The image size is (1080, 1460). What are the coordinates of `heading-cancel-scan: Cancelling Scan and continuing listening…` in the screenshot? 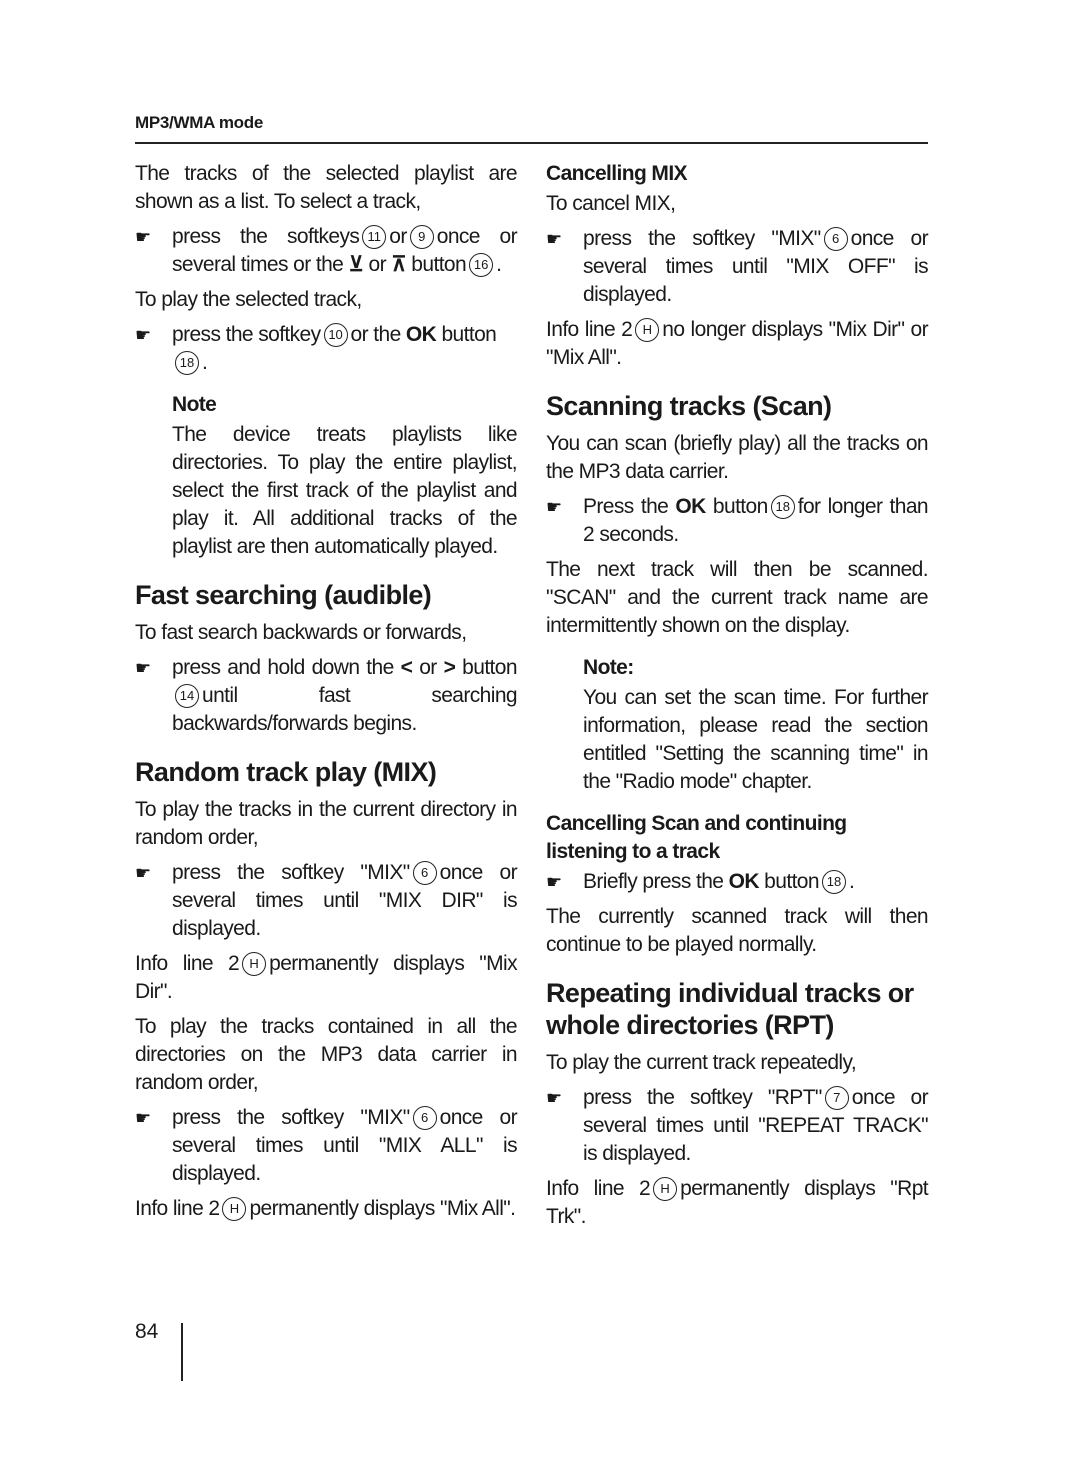 It's located at (696, 837).